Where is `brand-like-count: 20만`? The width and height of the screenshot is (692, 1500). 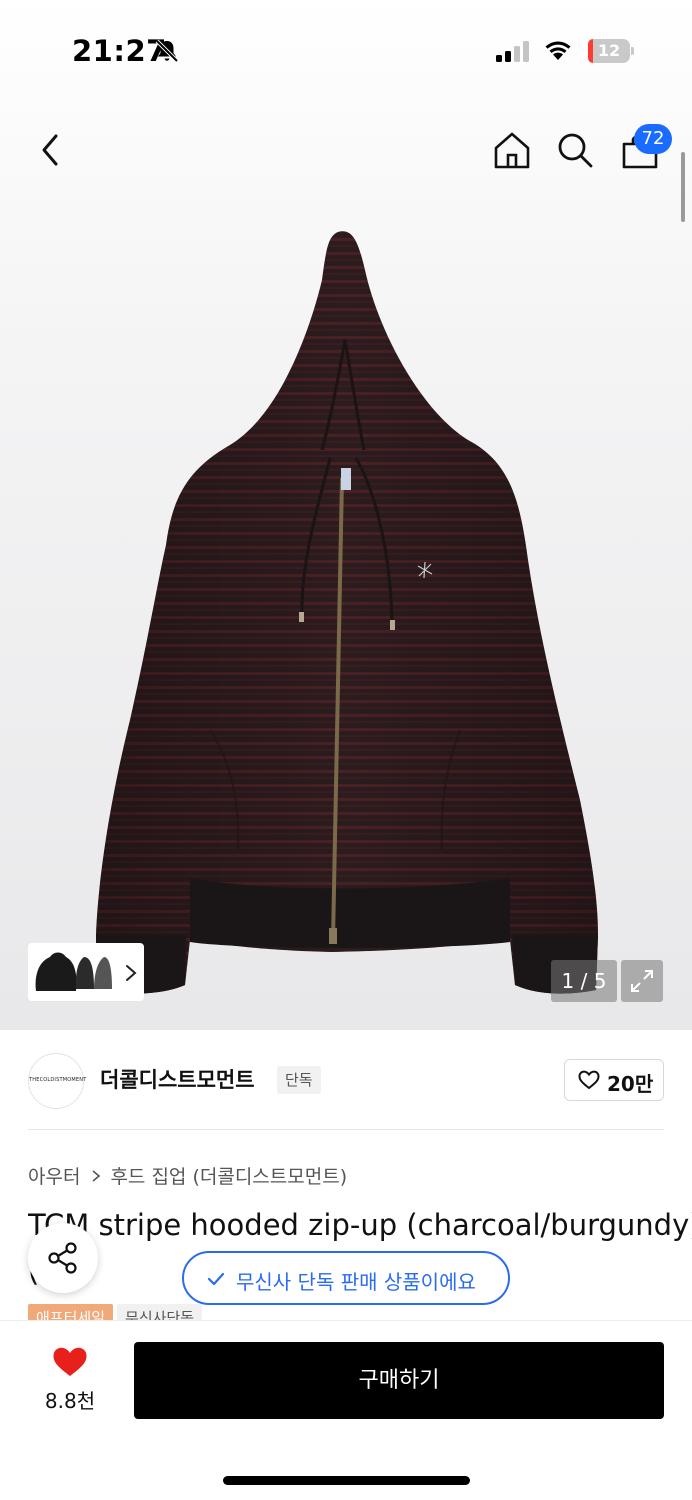 brand-like-count: 20만 is located at coordinates (630, 1084).